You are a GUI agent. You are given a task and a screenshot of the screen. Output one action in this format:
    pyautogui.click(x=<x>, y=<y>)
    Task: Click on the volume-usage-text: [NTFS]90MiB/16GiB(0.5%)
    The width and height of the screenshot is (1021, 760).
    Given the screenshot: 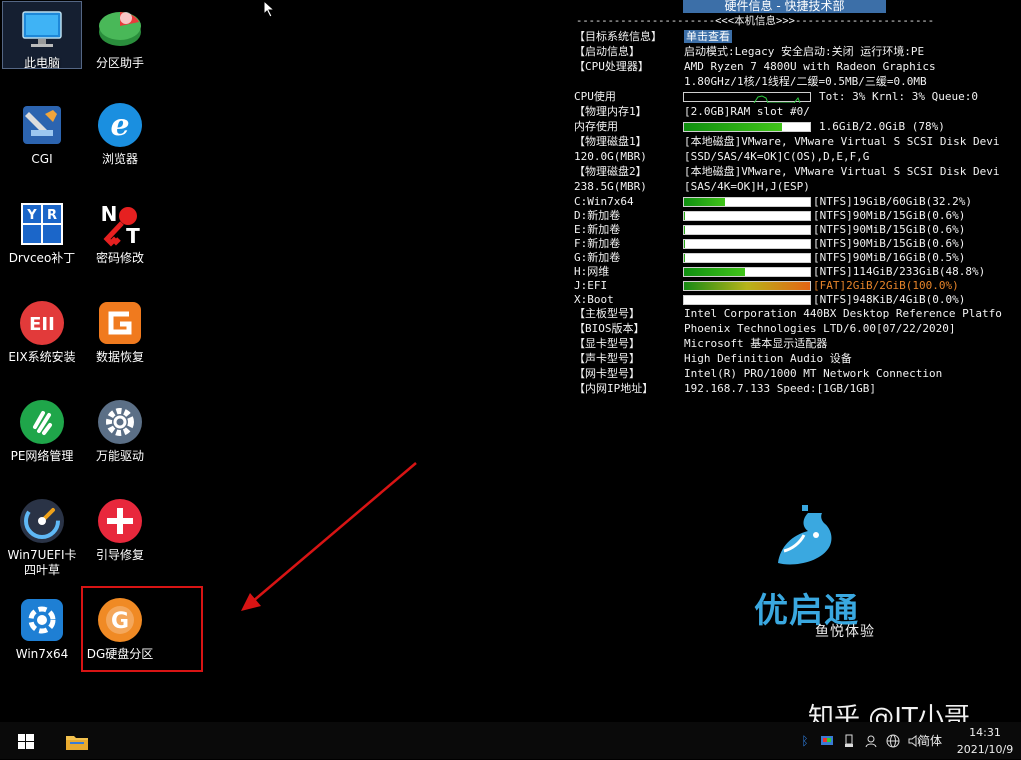 What is the action you would take?
    pyautogui.click(x=889, y=257)
    